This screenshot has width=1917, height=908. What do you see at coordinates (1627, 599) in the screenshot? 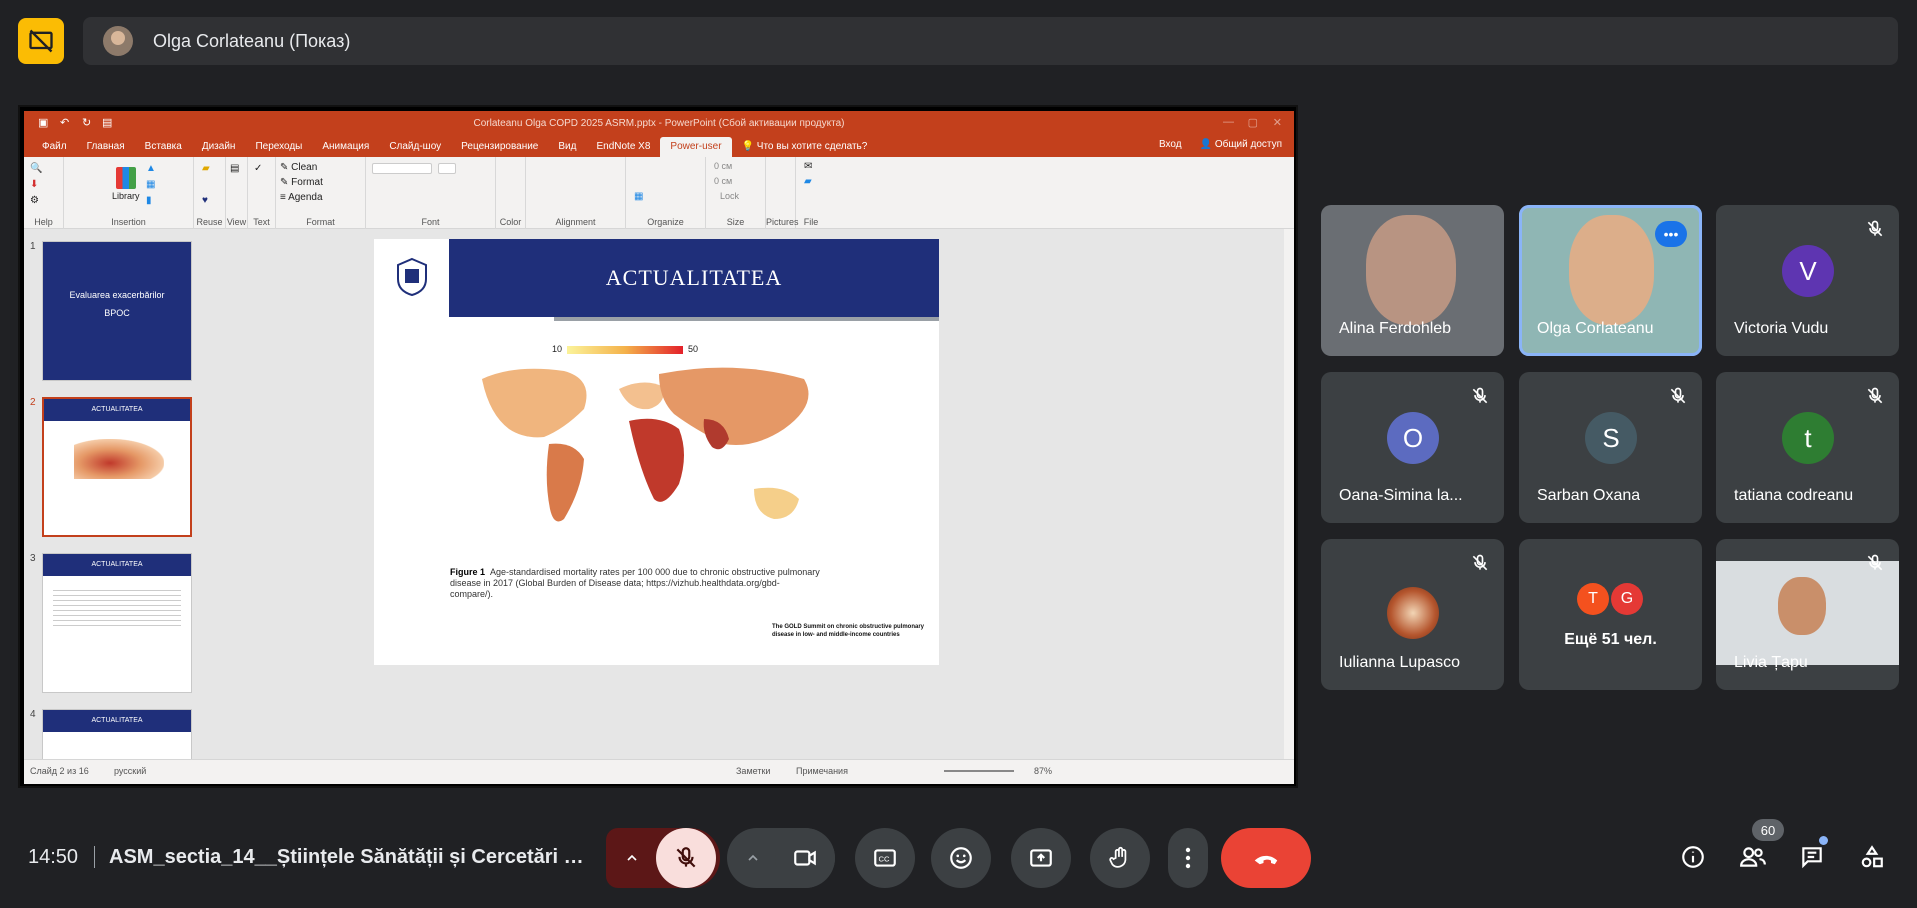
I see `avatar: G` at bounding box center [1627, 599].